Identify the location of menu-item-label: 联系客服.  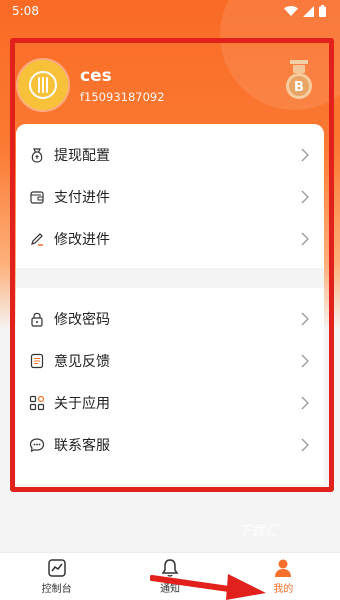
(82, 446).